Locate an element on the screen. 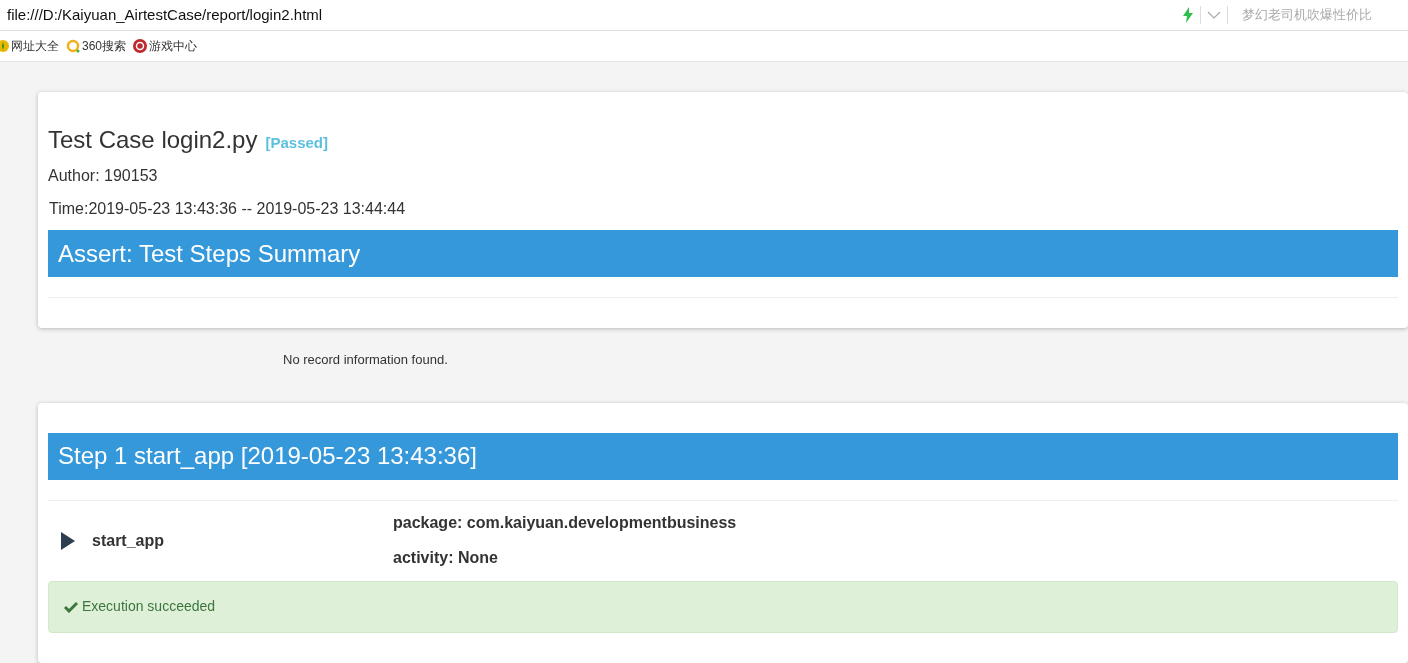  bookmark-link: 网址大全 is located at coordinates (29, 46).